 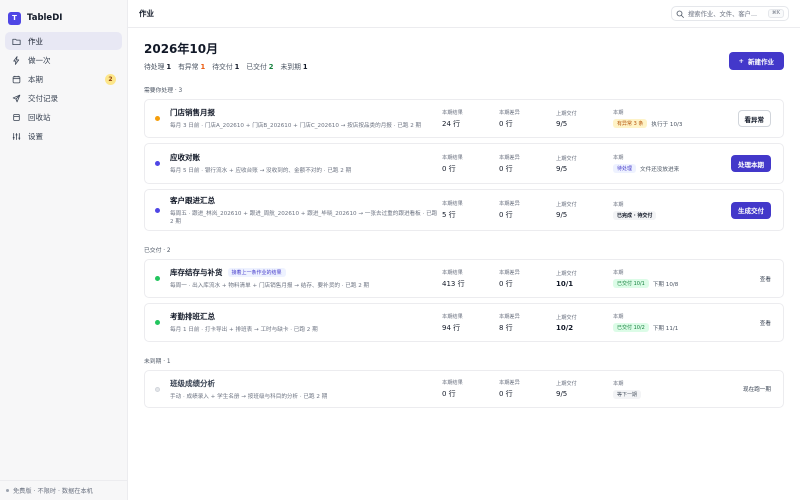 What do you see at coordinates (751, 163) in the screenshot?
I see `action-button: 处理本期` at bounding box center [751, 163].